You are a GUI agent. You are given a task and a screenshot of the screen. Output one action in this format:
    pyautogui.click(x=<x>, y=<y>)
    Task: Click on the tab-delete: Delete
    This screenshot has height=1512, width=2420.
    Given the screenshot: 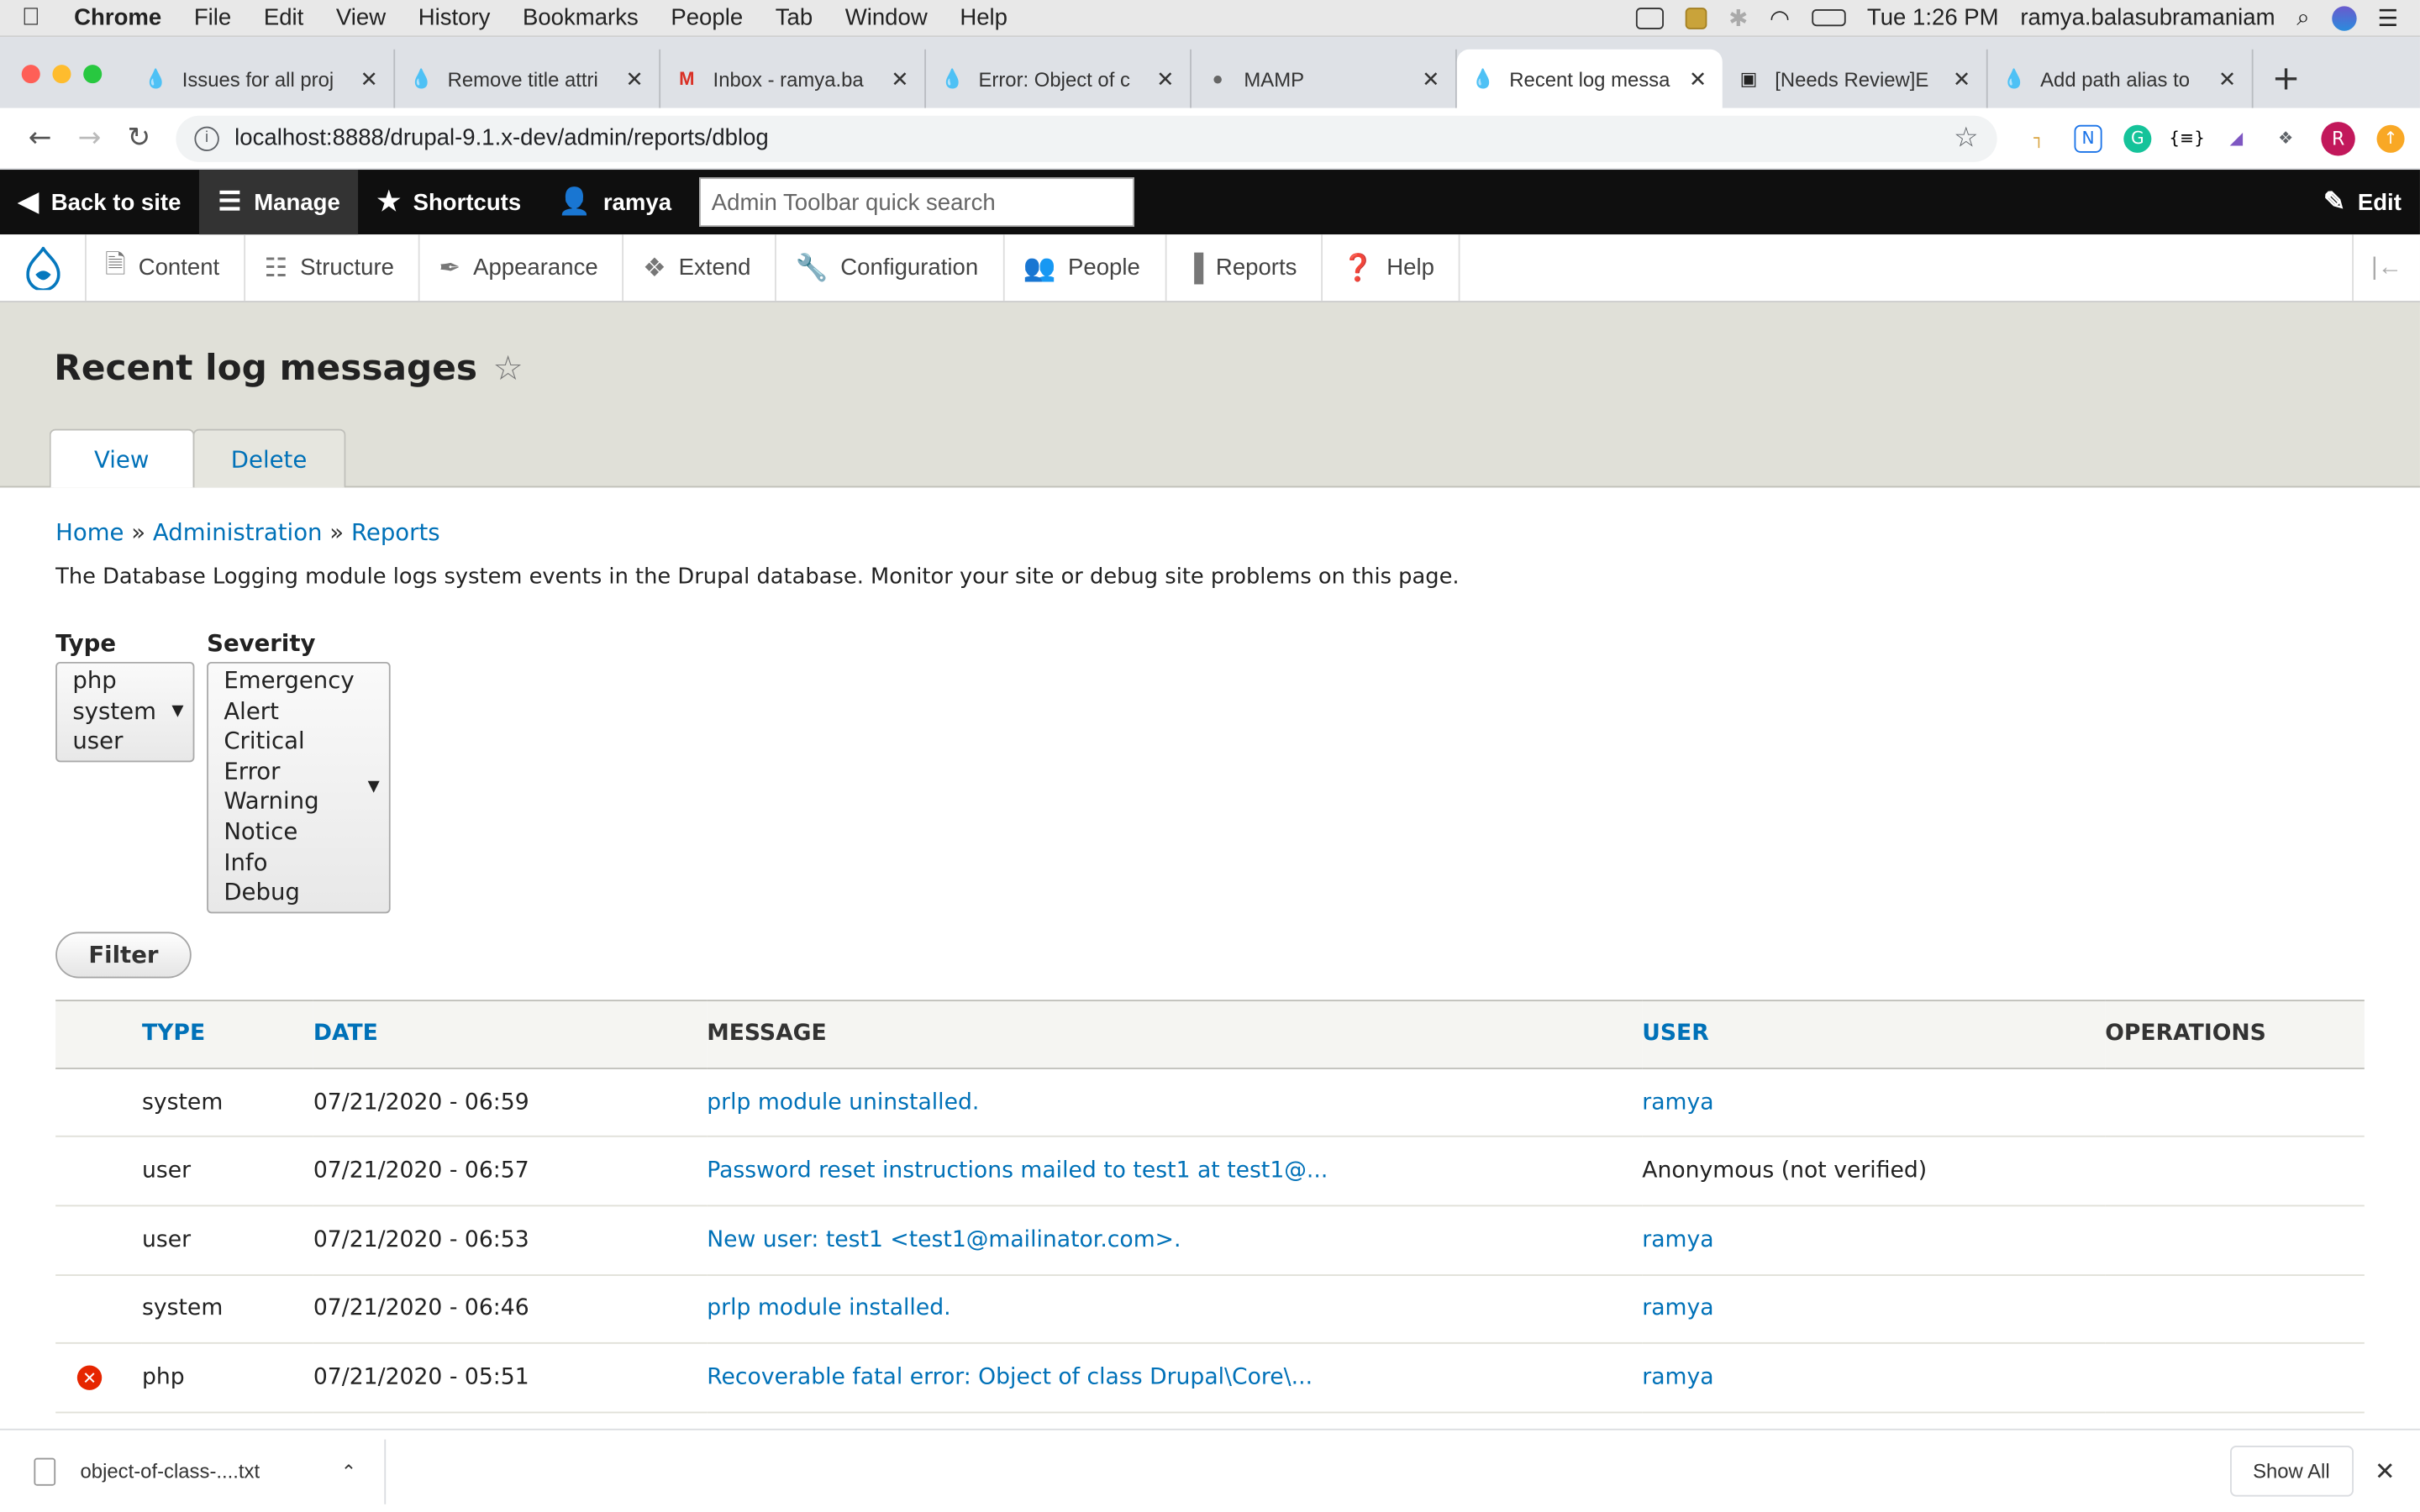 What is the action you would take?
    pyautogui.click(x=269, y=458)
    